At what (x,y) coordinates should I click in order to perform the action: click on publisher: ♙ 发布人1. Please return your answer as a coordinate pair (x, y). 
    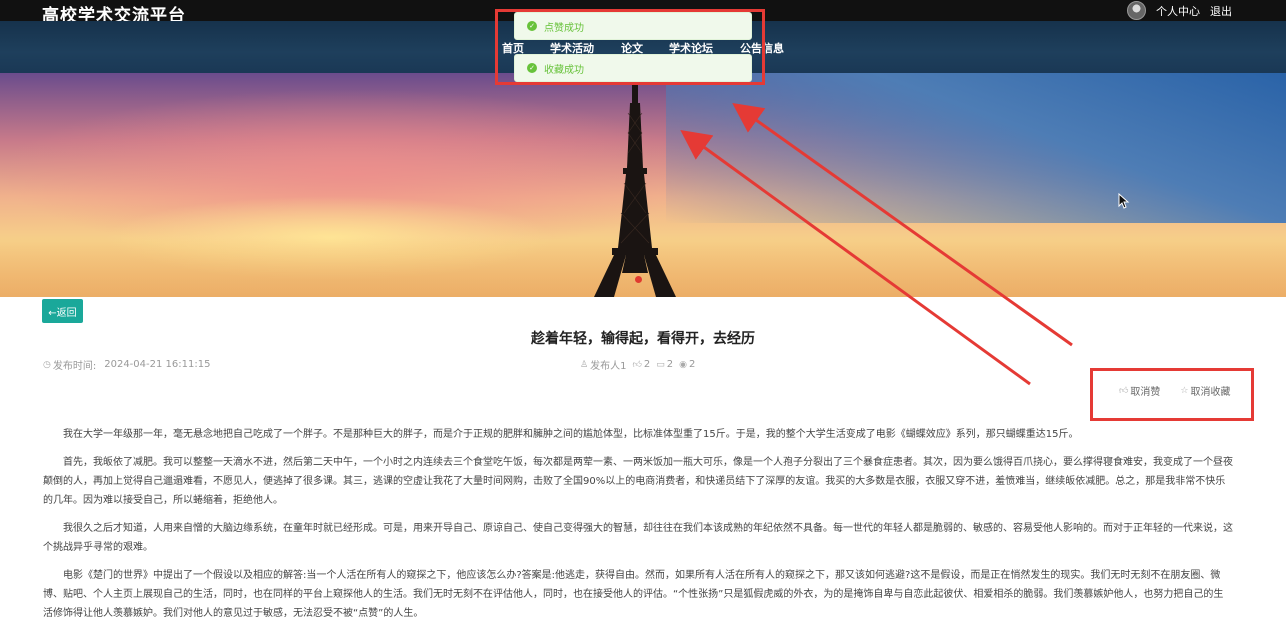
    Looking at the image, I should click on (603, 366).